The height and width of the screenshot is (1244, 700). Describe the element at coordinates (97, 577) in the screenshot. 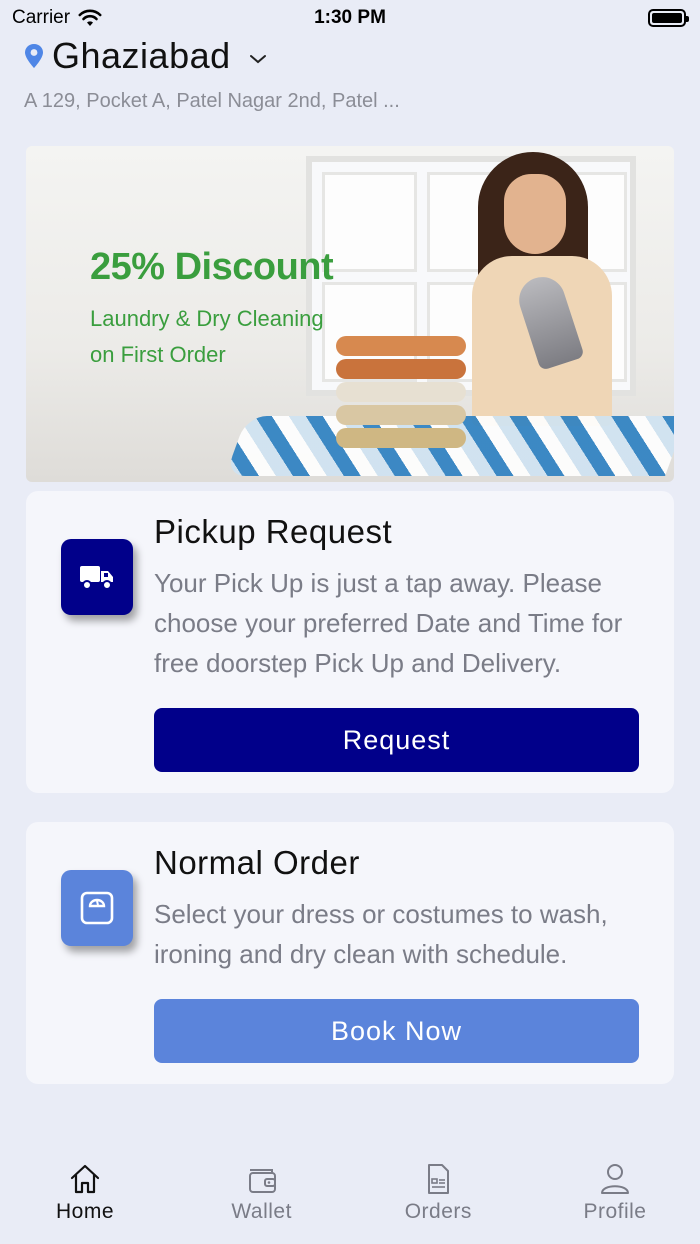

I see `truck-icon` at that location.